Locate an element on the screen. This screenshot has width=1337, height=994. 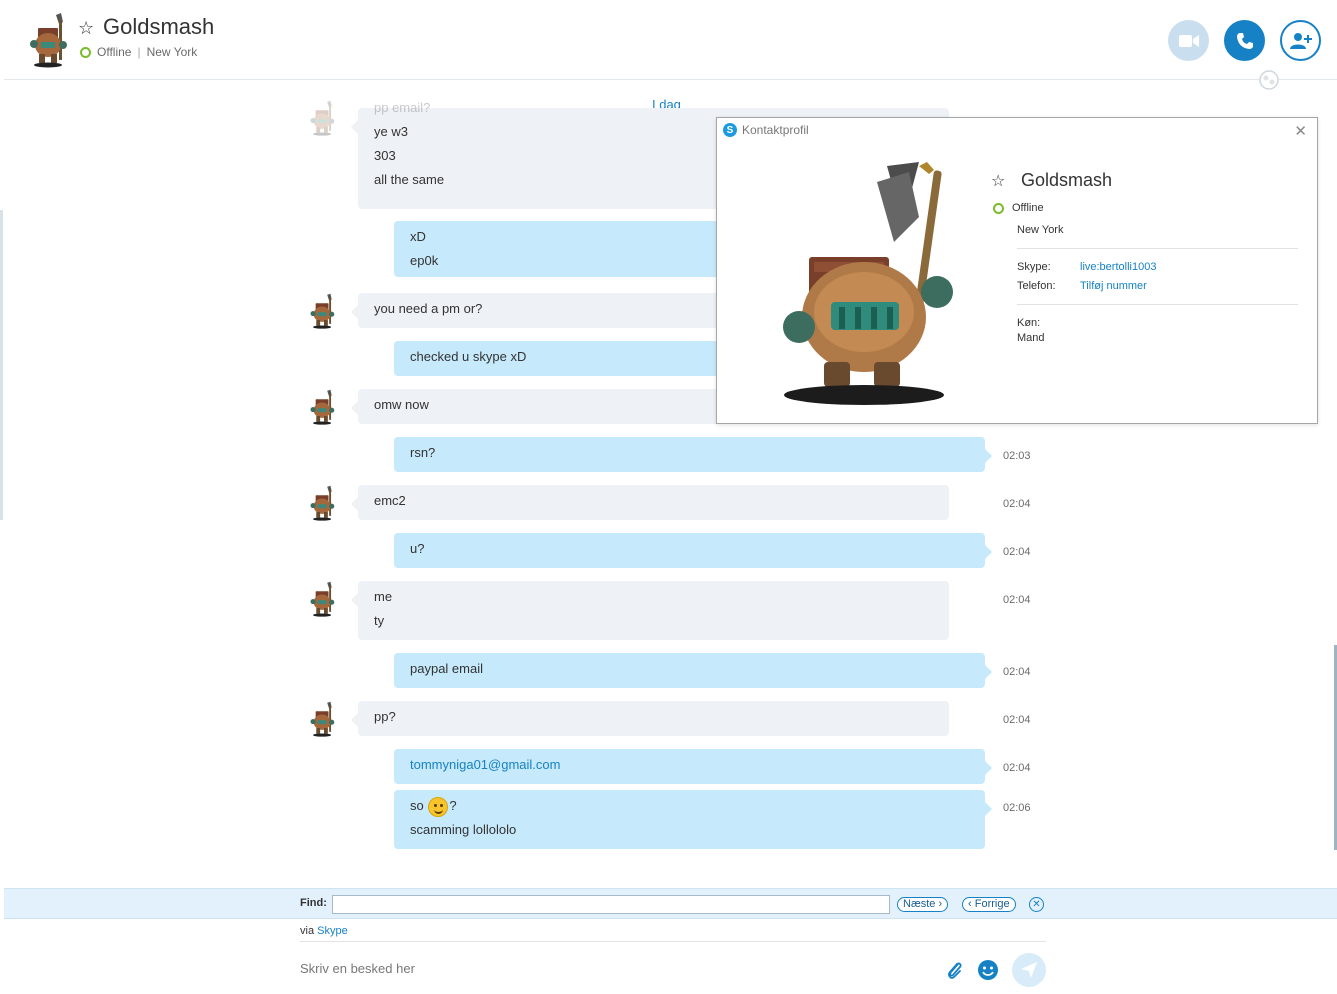
find-next-label: Næste is located at coordinates (919, 904).